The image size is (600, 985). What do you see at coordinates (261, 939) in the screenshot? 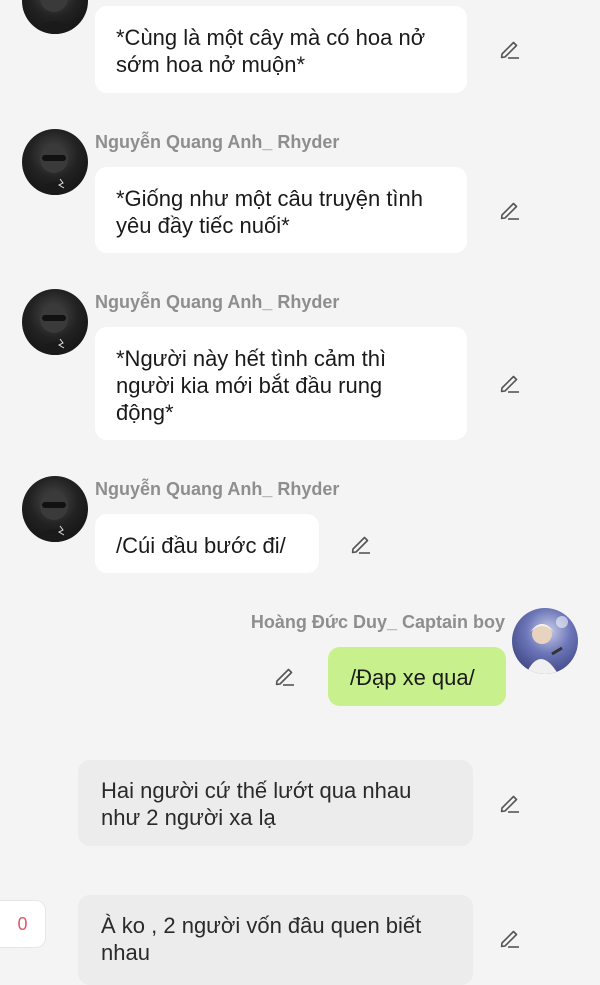
I see `narration-text: À ko , 2 người vốn đâu quen biết nhau` at bounding box center [261, 939].